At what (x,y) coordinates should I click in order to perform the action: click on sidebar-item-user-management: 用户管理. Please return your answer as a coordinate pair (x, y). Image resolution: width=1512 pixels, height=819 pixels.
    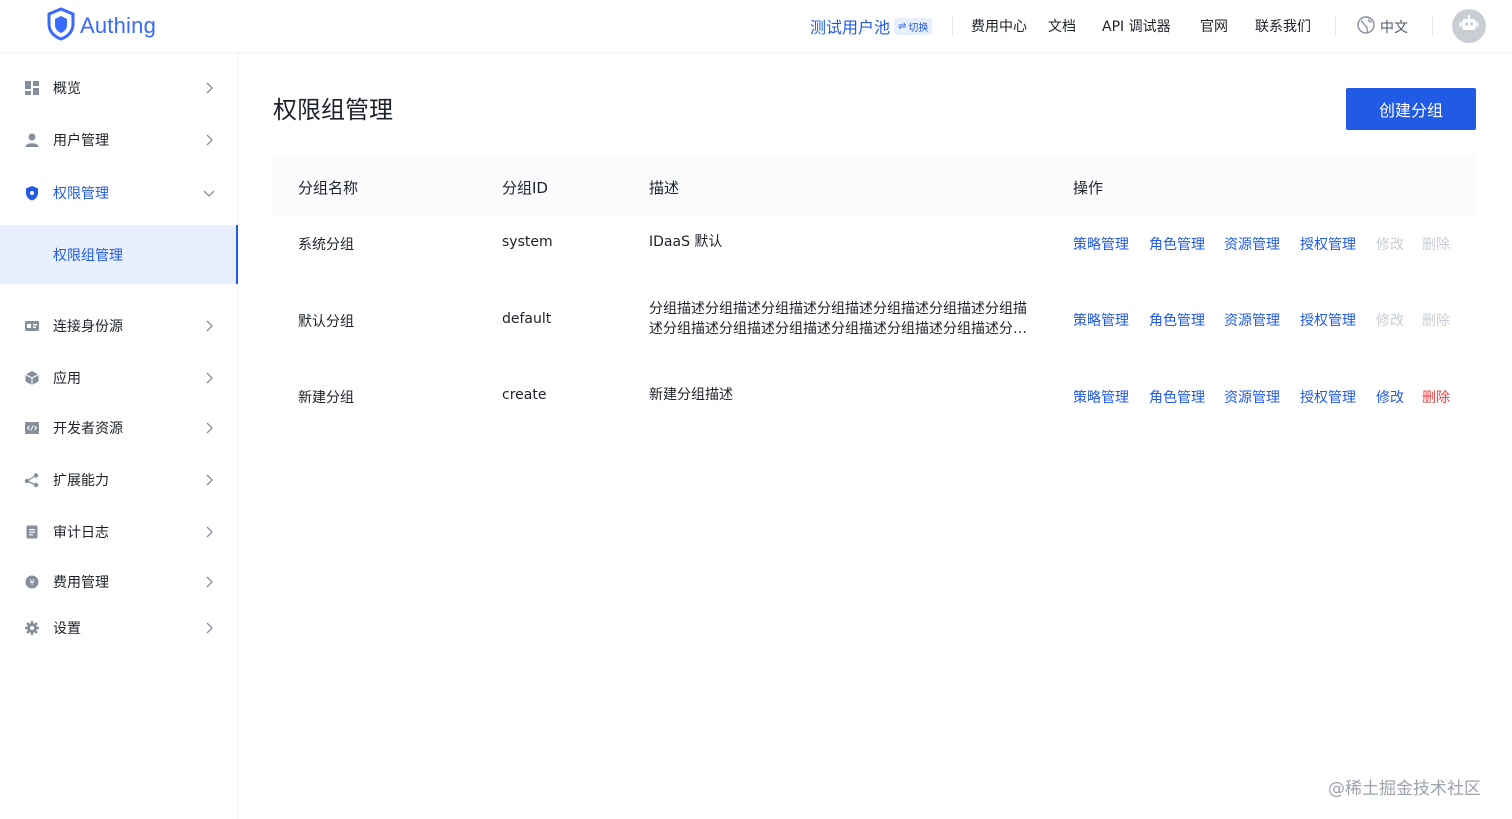
    Looking at the image, I should click on (119, 140).